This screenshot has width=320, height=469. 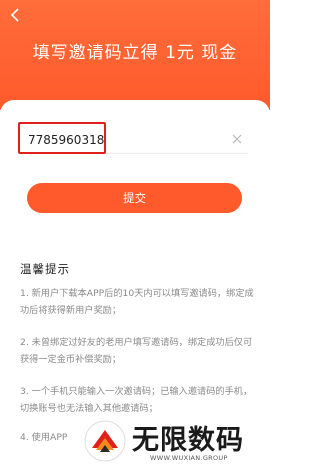 I want to click on watermark-url: WWW.WUXIAN.GROUP, so click(x=189, y=458).